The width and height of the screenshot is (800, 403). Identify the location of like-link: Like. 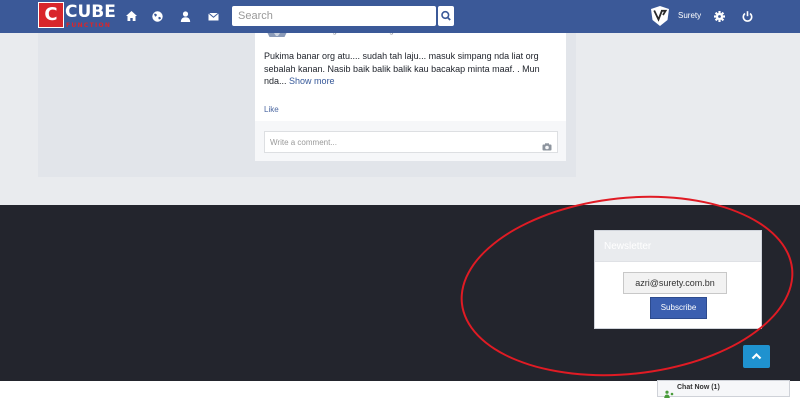
(271, 109).